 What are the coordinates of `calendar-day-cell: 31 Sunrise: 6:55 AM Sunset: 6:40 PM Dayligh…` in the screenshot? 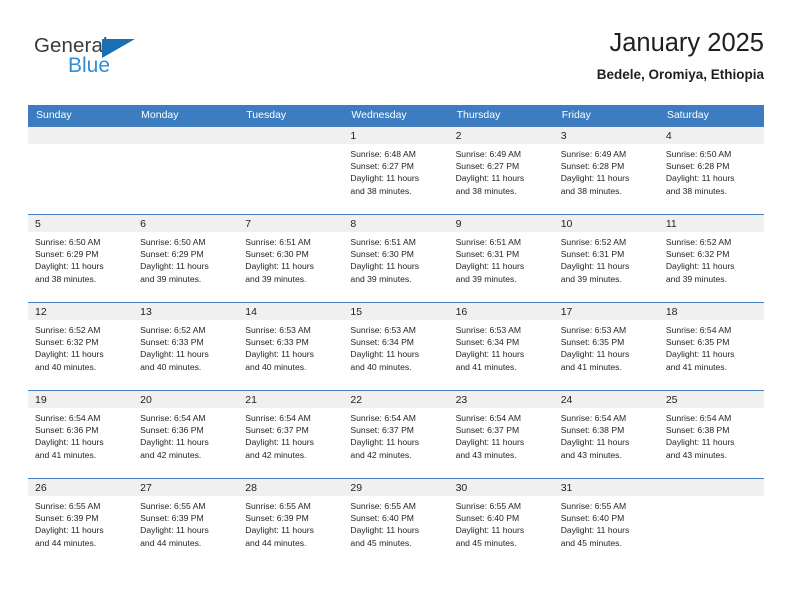 It's located at (606, 522).